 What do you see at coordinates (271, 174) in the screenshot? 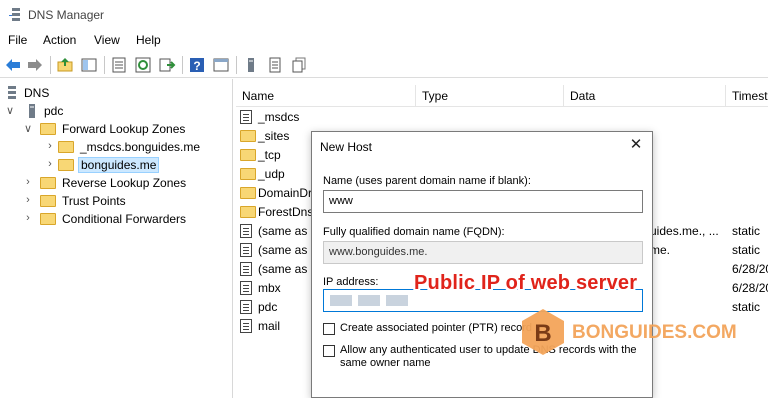
I see `row-name: _udp` at bounding box center [271, 174].